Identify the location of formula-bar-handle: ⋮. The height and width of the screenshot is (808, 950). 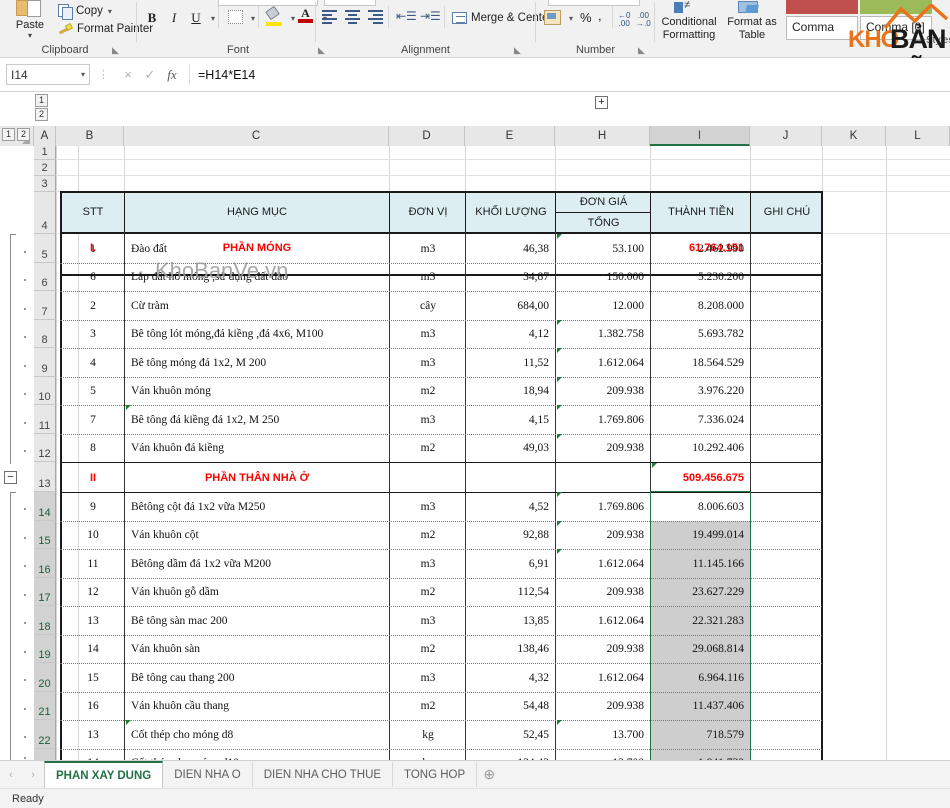
(103, 74).